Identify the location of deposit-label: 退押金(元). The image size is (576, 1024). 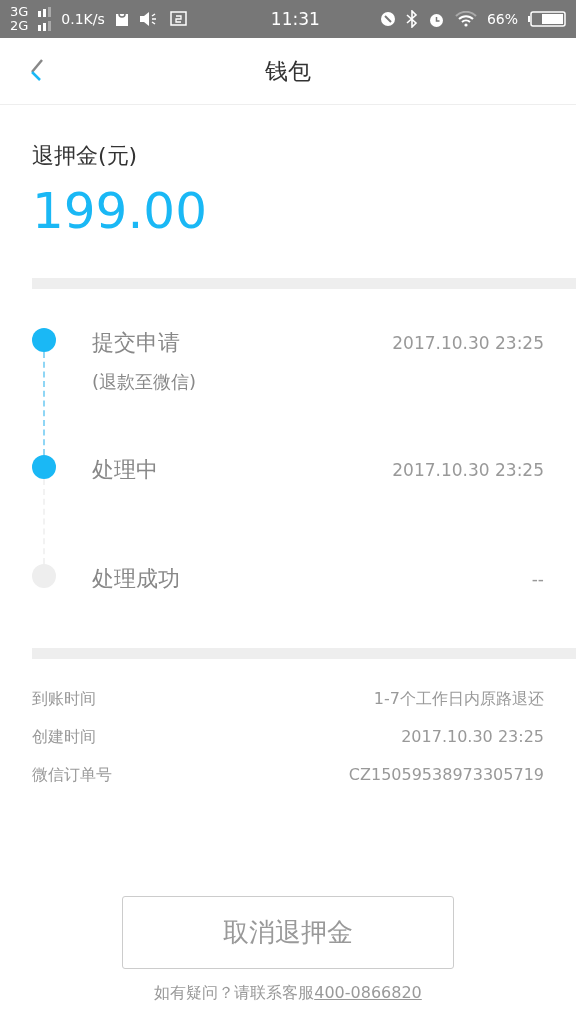
(85, 156).